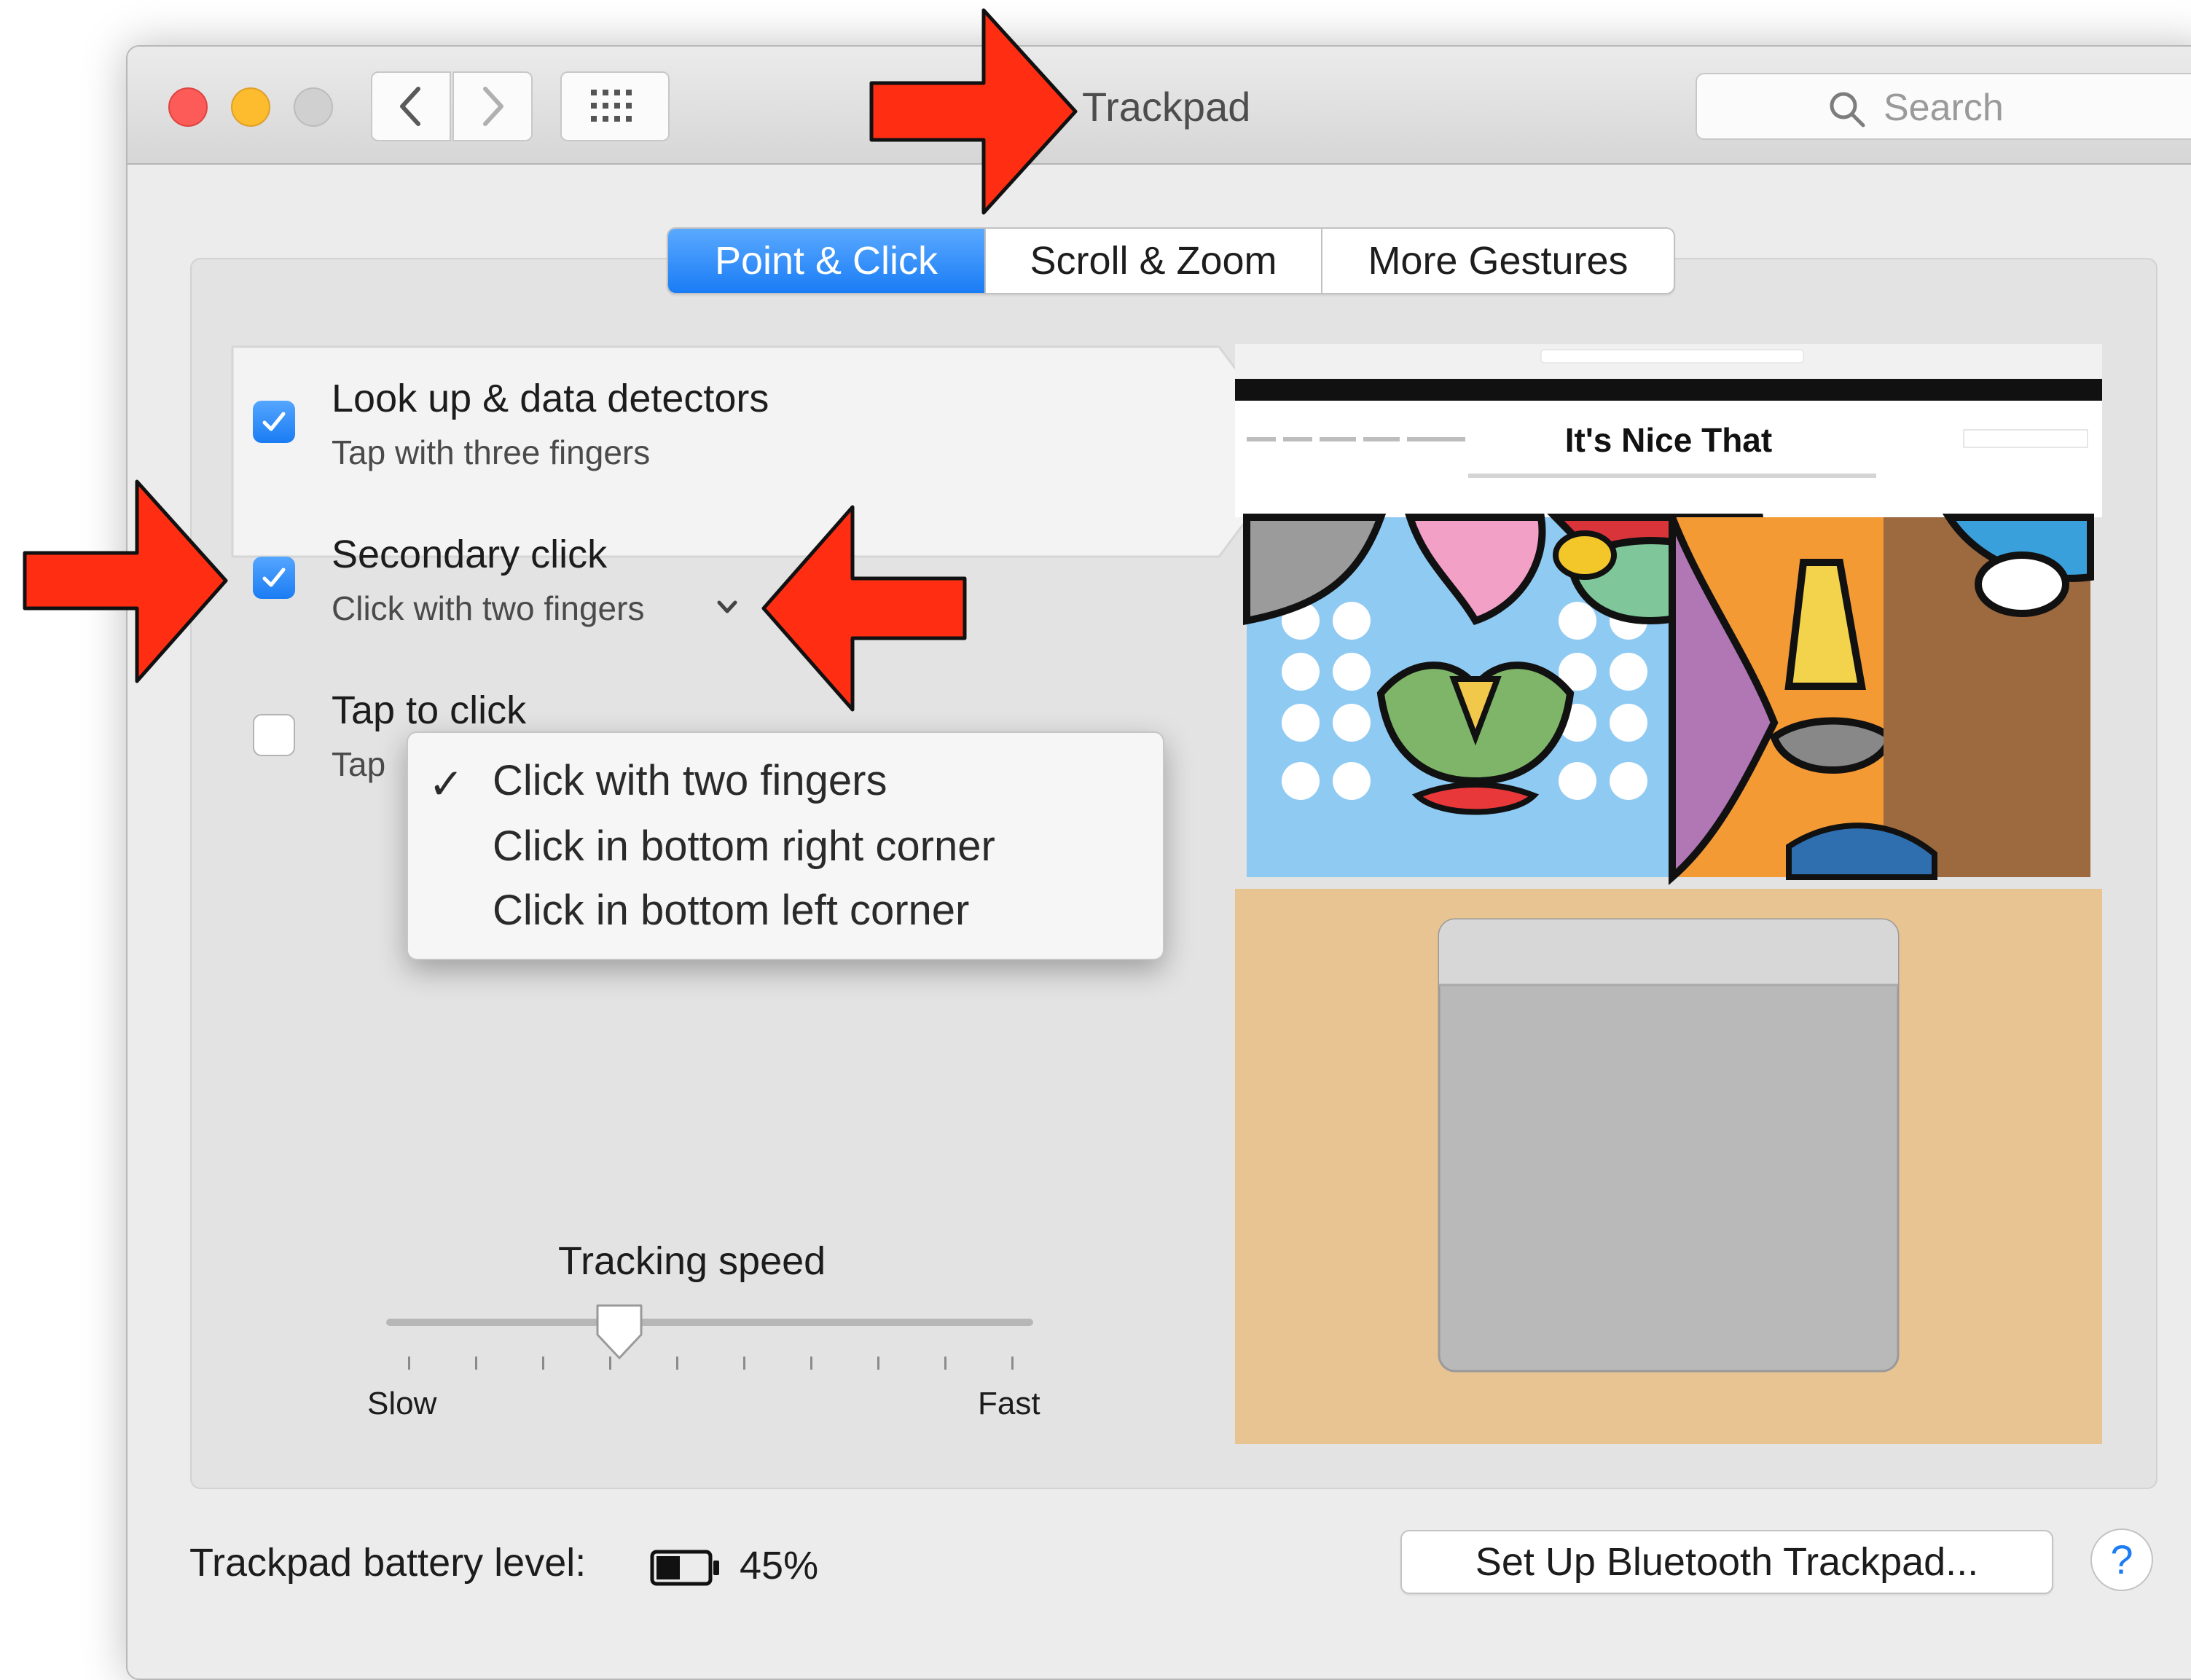  I want to click on menu-item-bottom-left: Click in bottom left corner, so click(731, 910).